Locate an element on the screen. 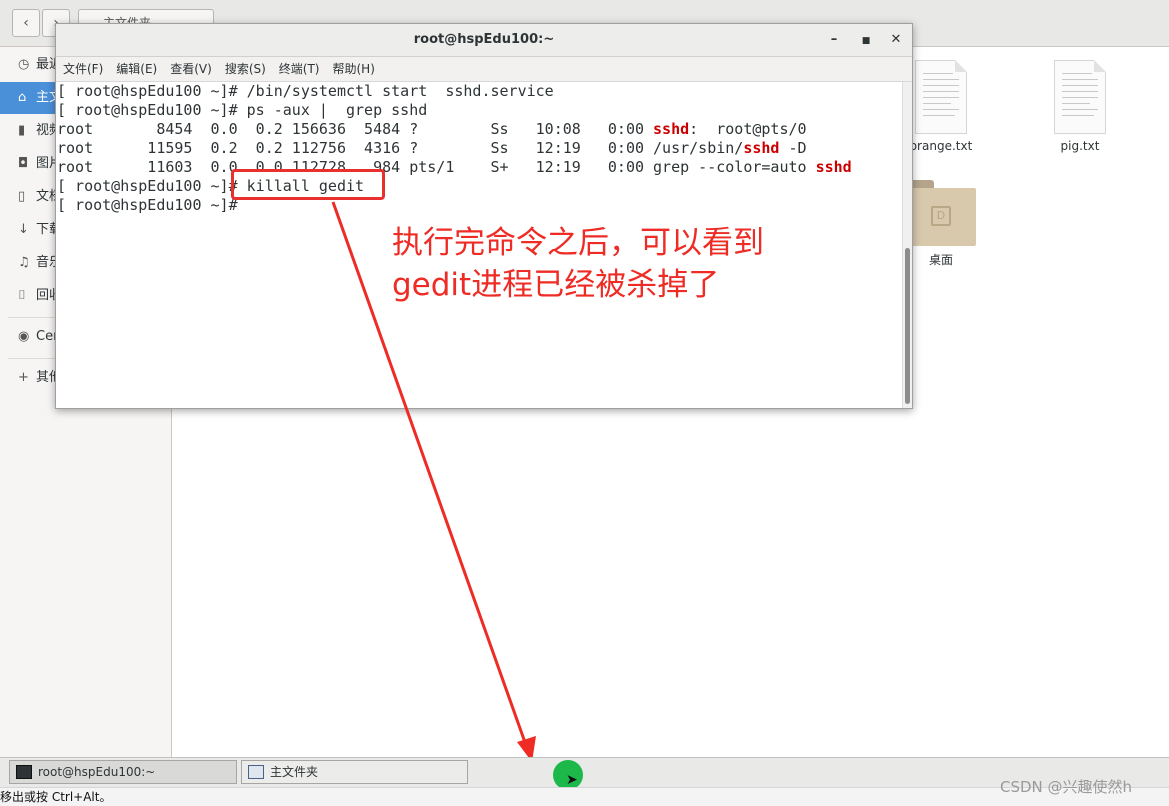 Image resolution: width=1169 pixels, height=806 pixels. annotation-line-2: gedit进程已经被杀掉了 is located at coordinates (556, 285).